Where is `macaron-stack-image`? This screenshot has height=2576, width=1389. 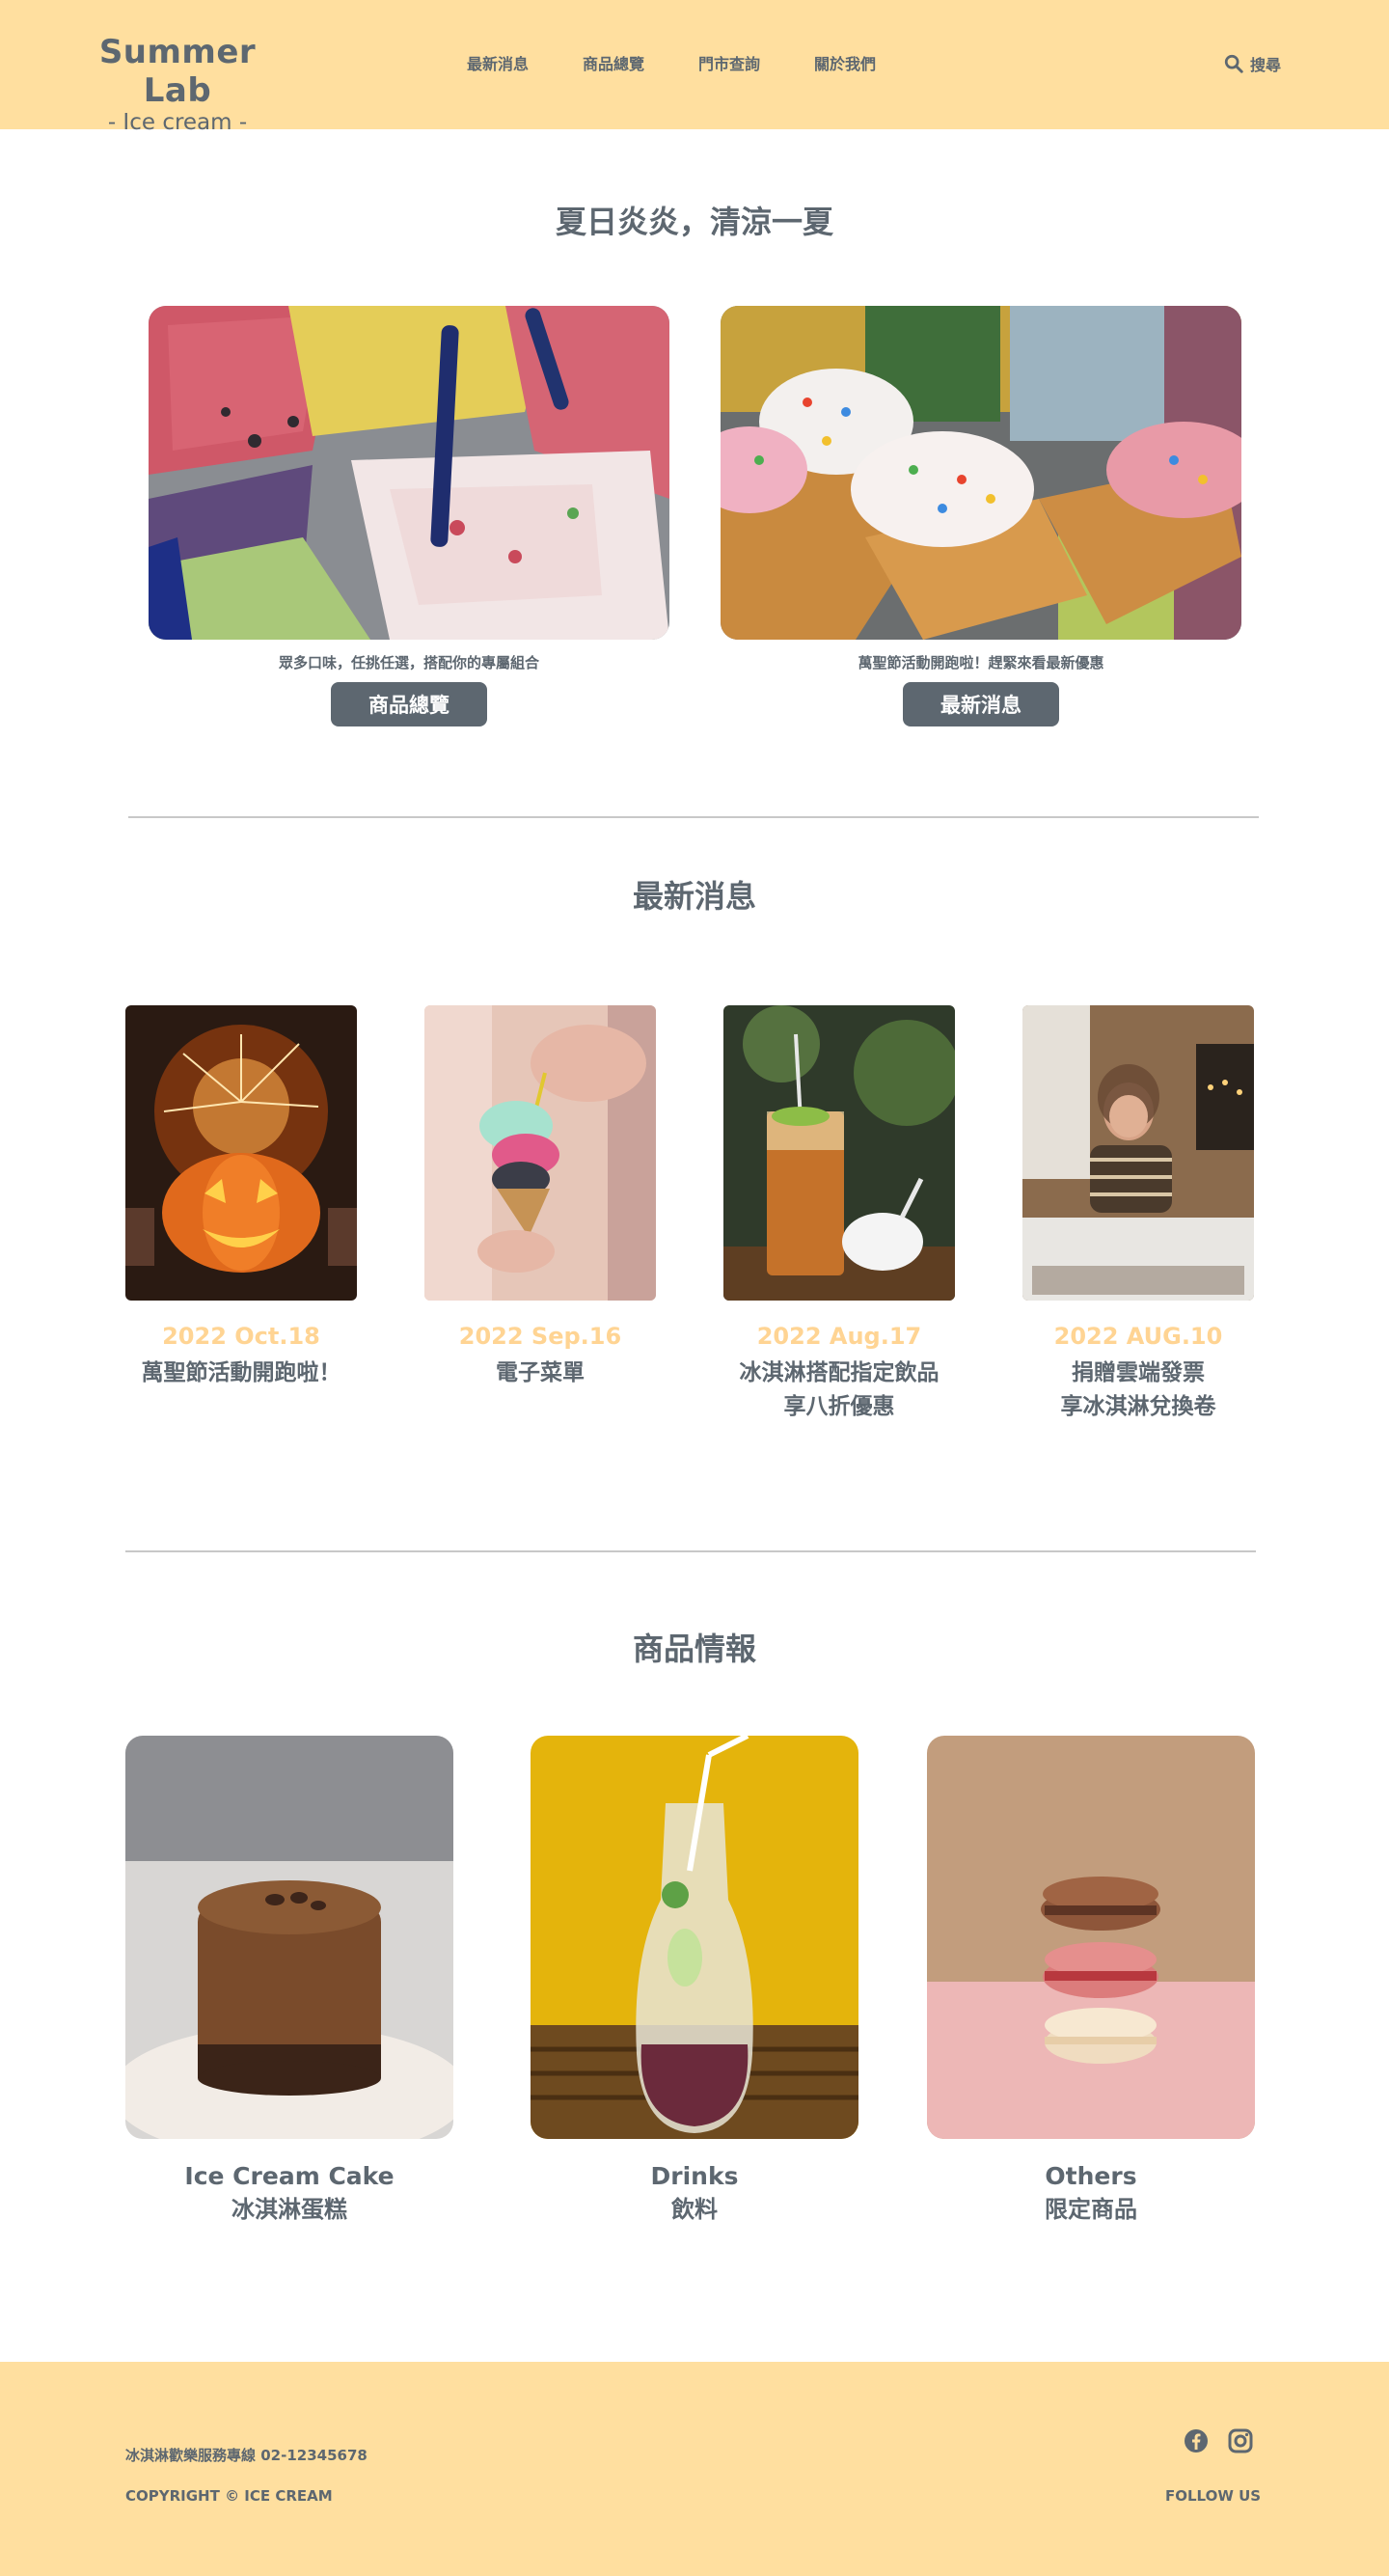 macaron-stack-image is located at coordinates (1091, 1937).